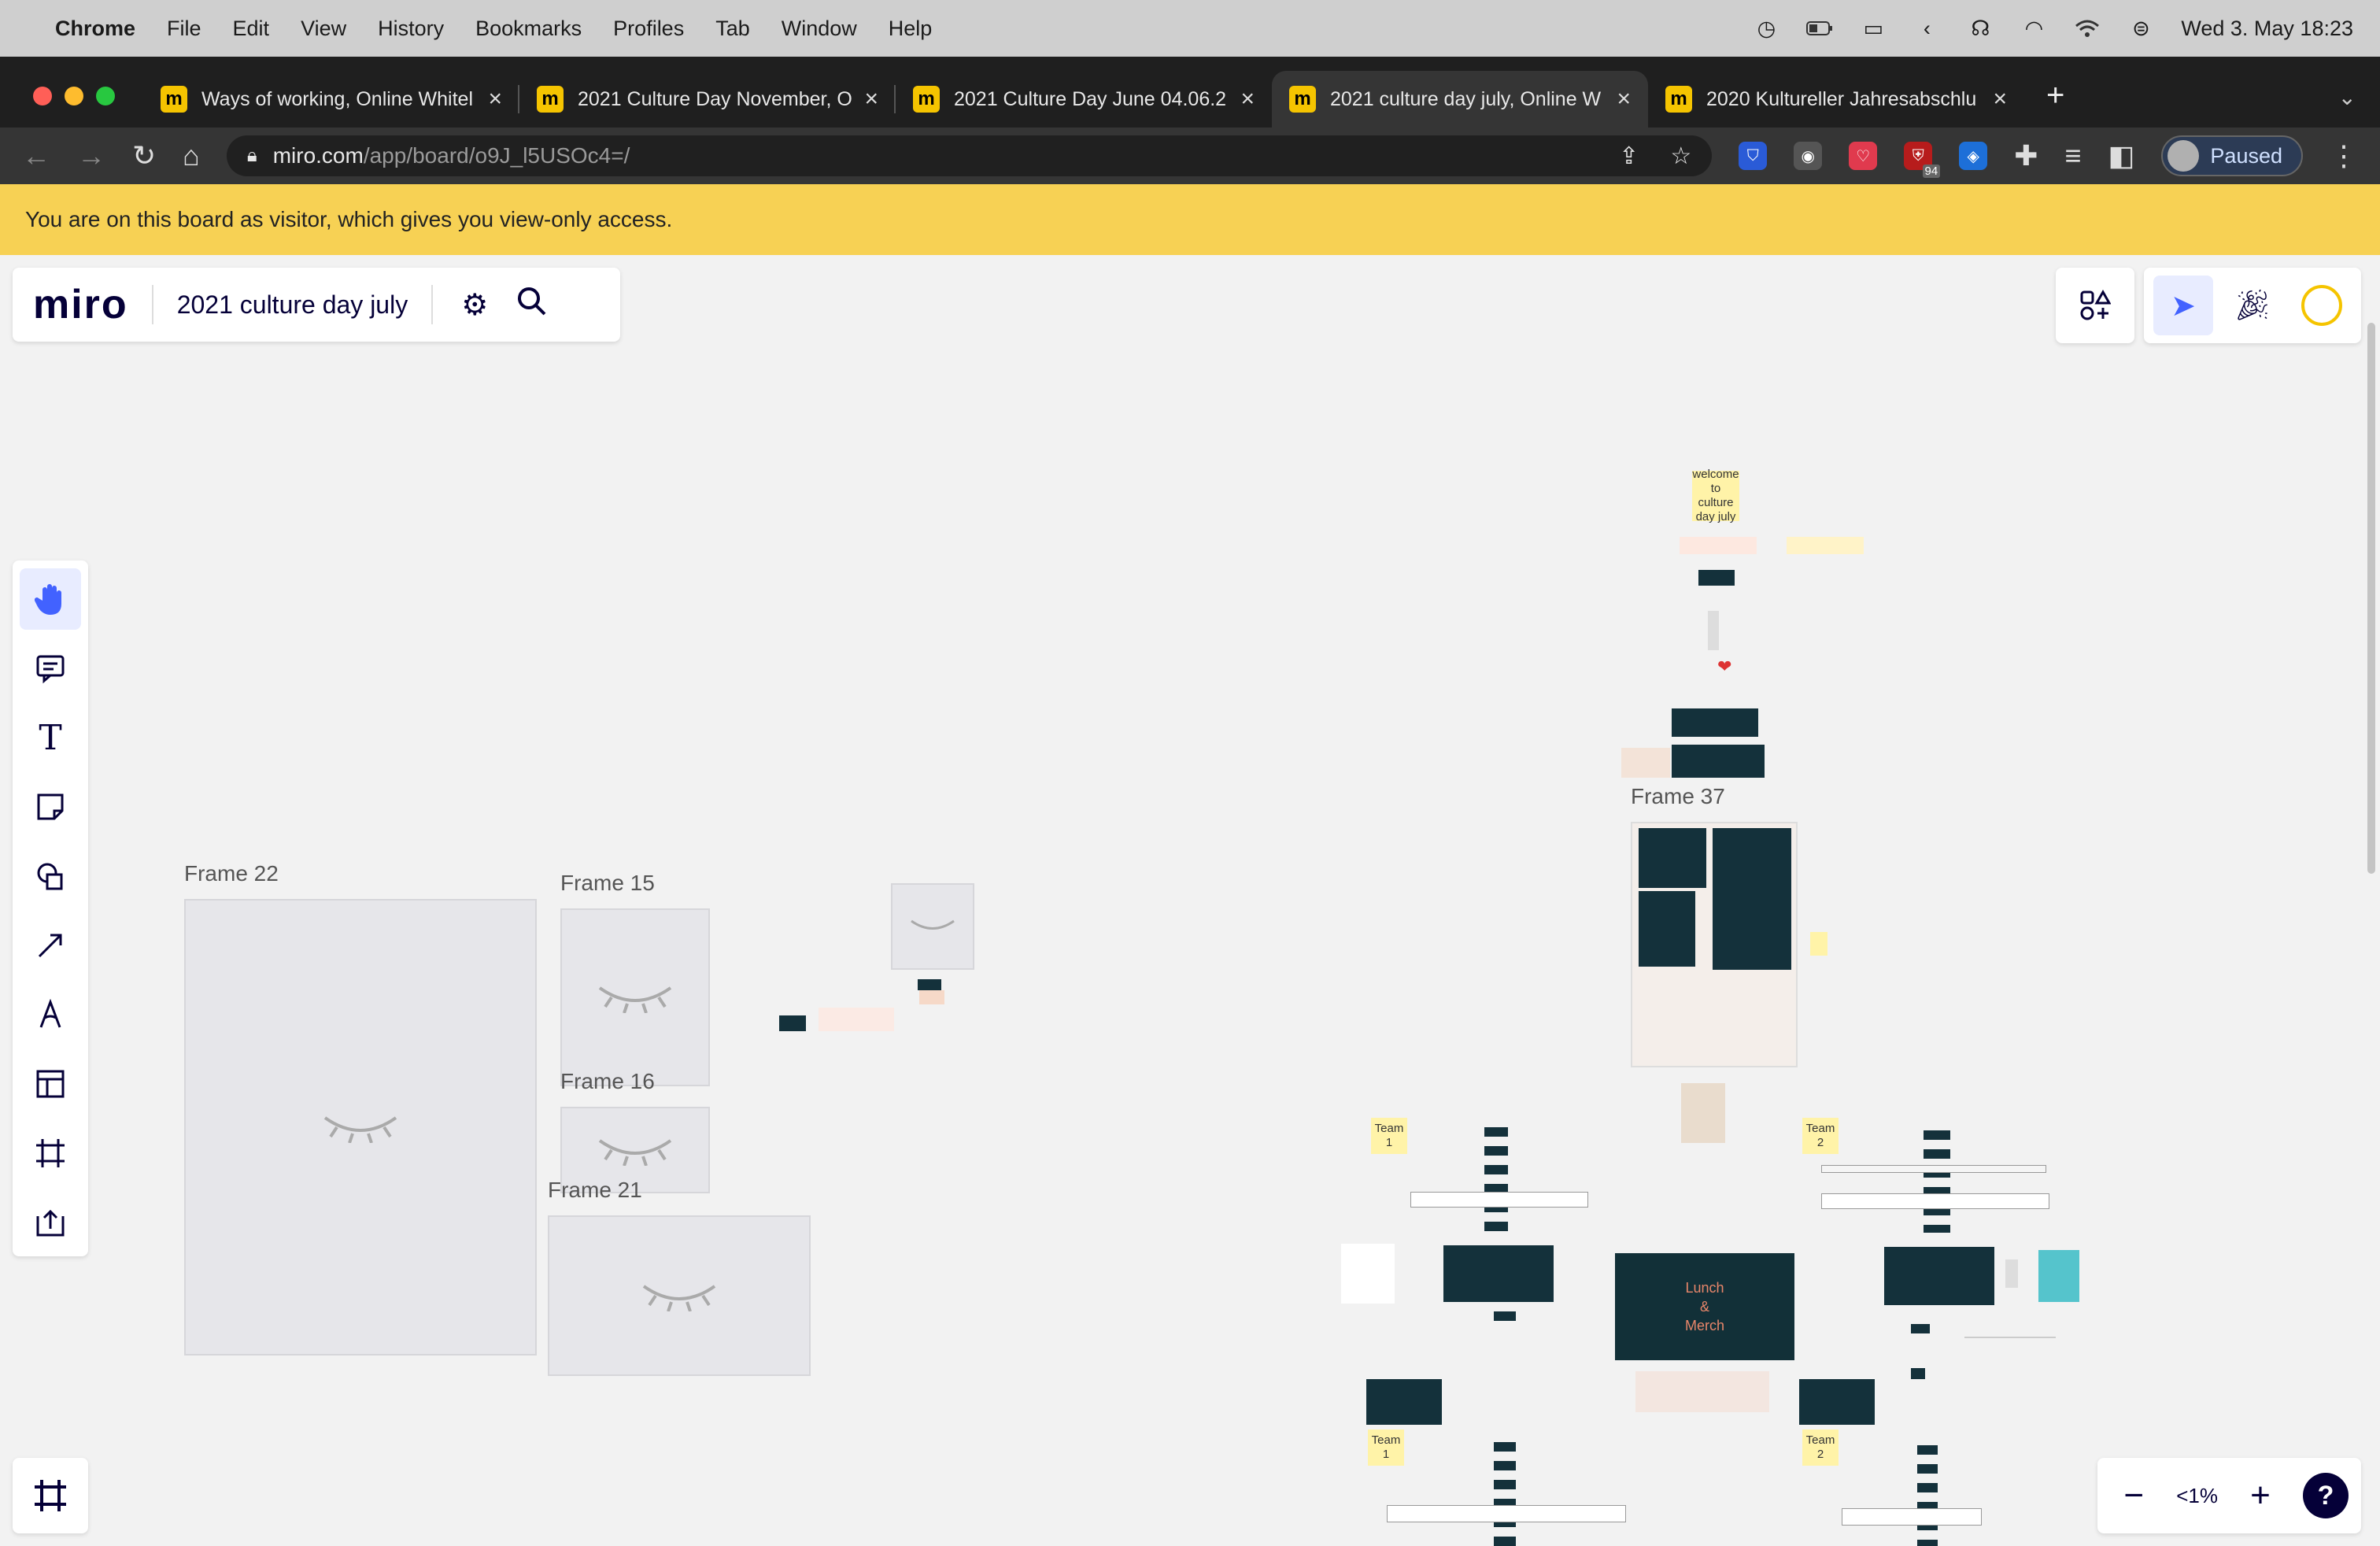 The height and width of the screenshot is (1546, 2380). What do you see at coordinates (50, 807) in the screenshot?
I see `sticky-note-icon` at bounding box center [50, 807].